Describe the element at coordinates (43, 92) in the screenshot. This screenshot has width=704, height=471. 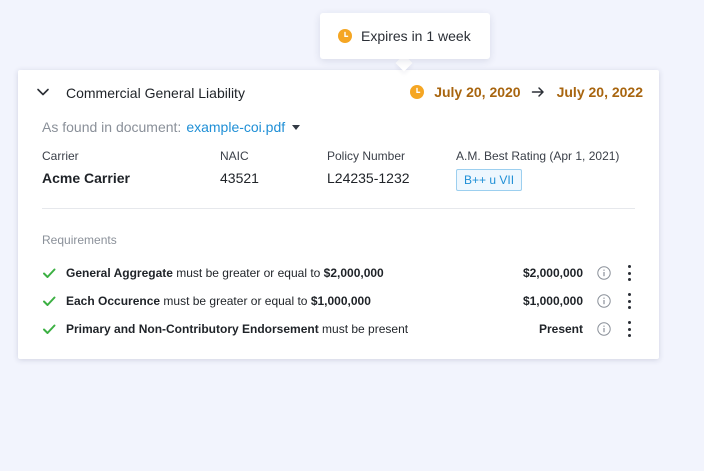
I see `chevron-down-icon` at that location.